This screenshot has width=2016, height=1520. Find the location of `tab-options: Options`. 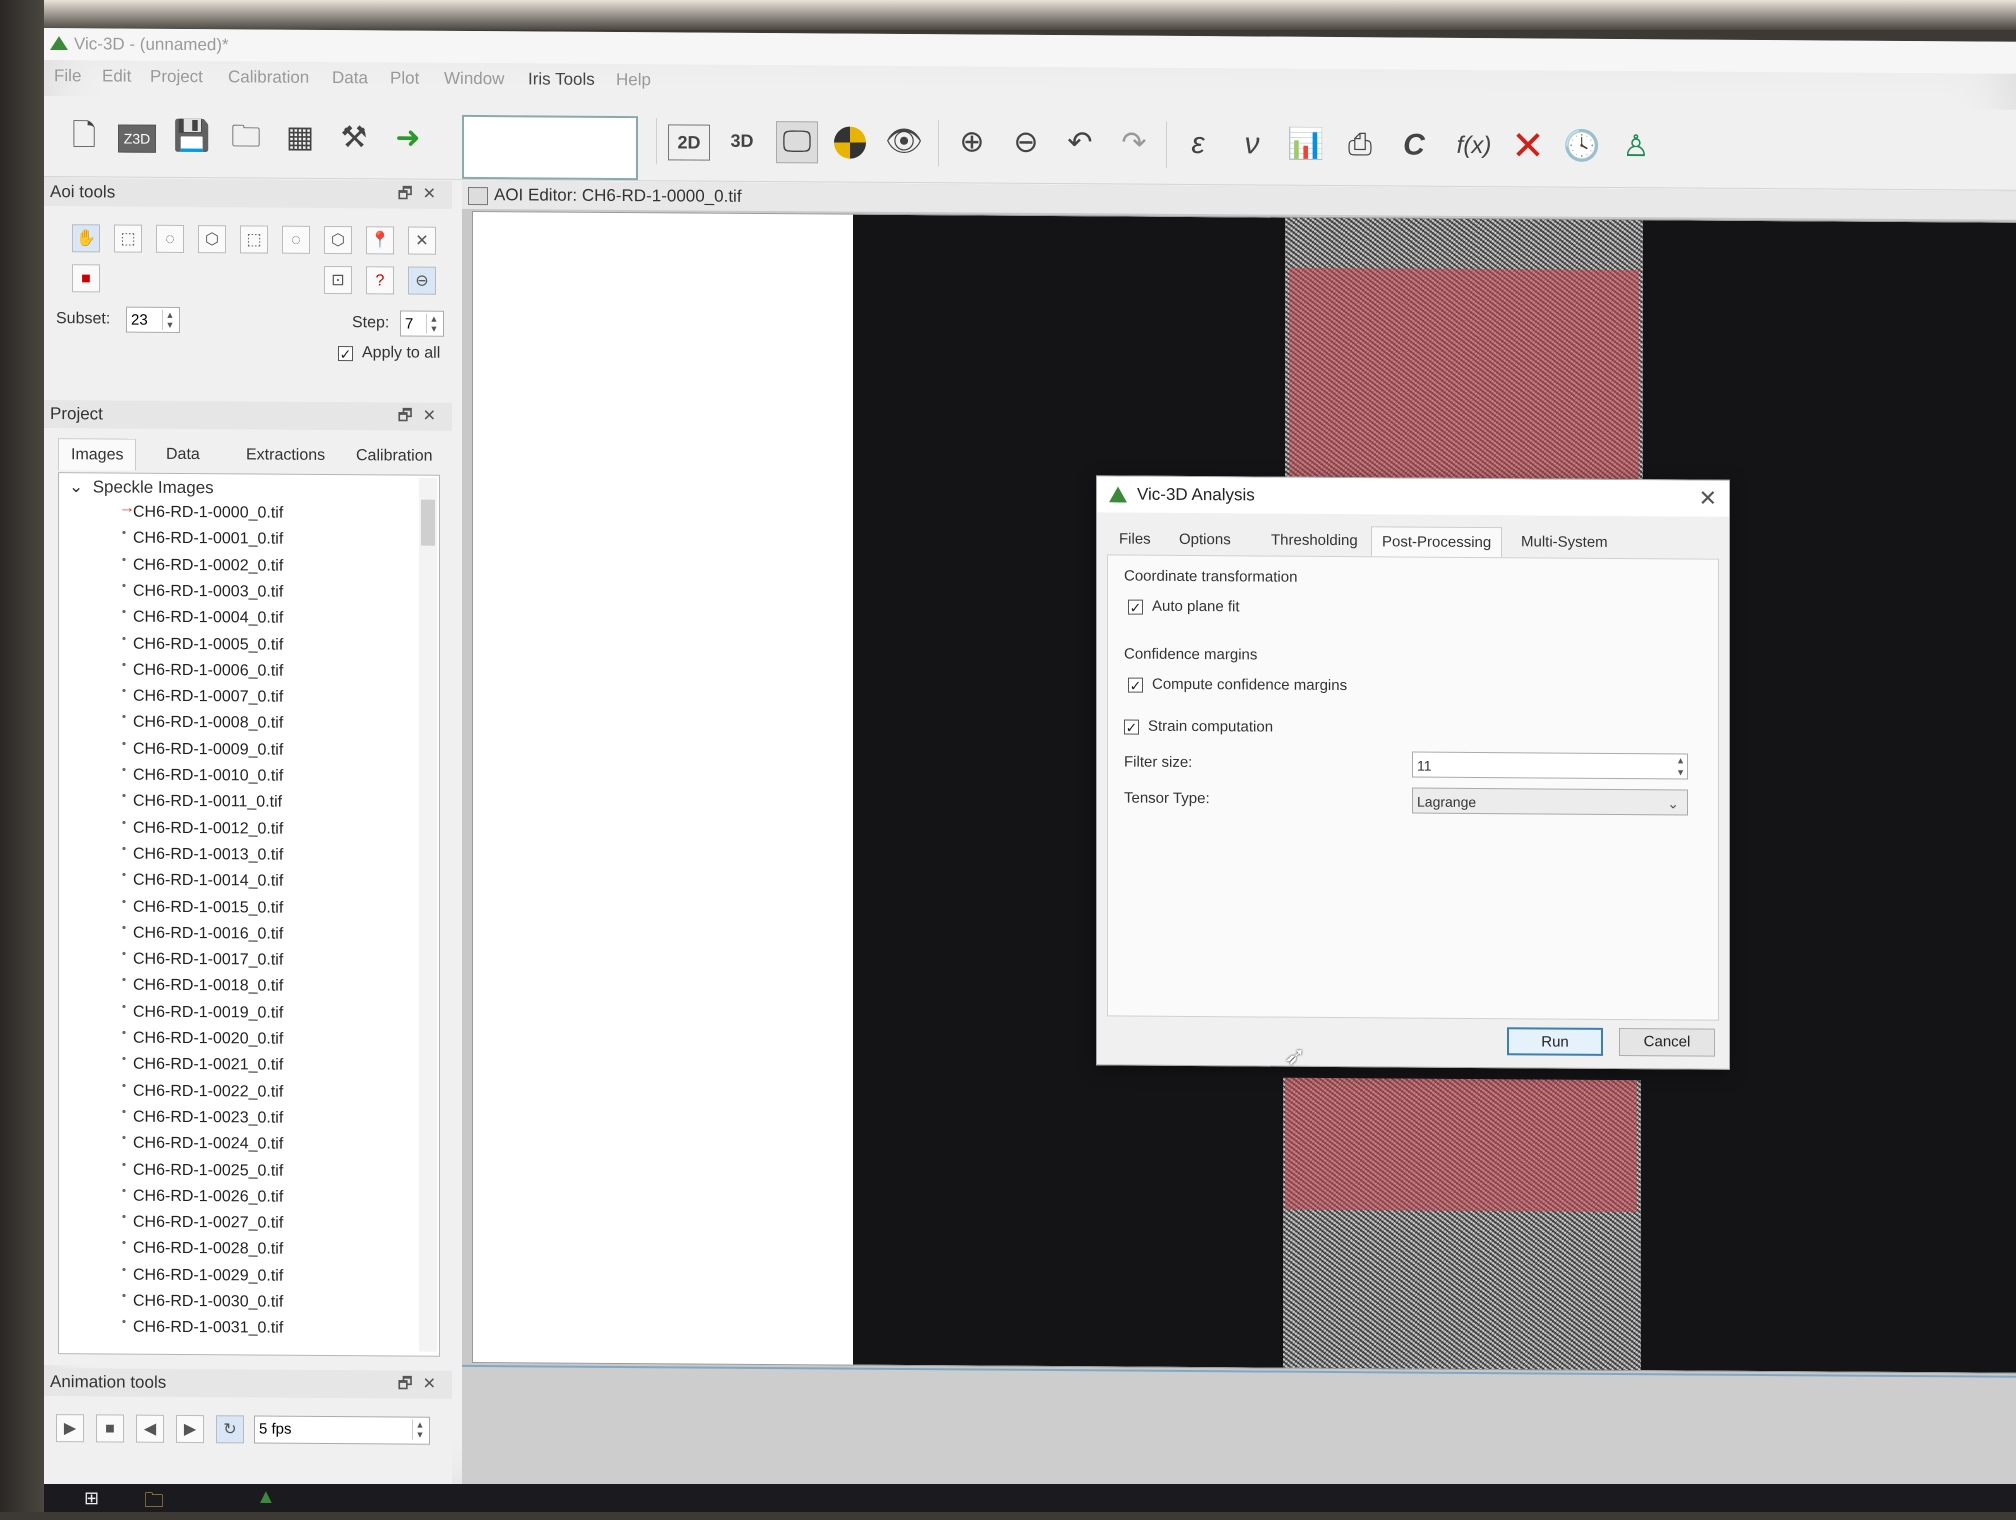

tab-options: Options is located at coordinates (1205, 540).